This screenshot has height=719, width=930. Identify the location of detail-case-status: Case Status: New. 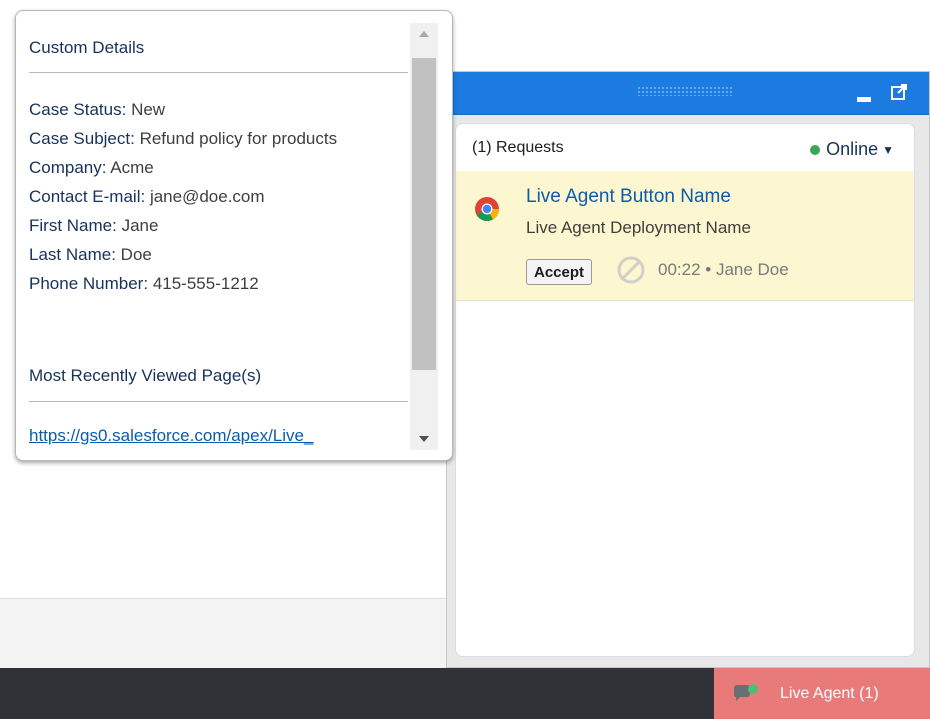
(97, 109).